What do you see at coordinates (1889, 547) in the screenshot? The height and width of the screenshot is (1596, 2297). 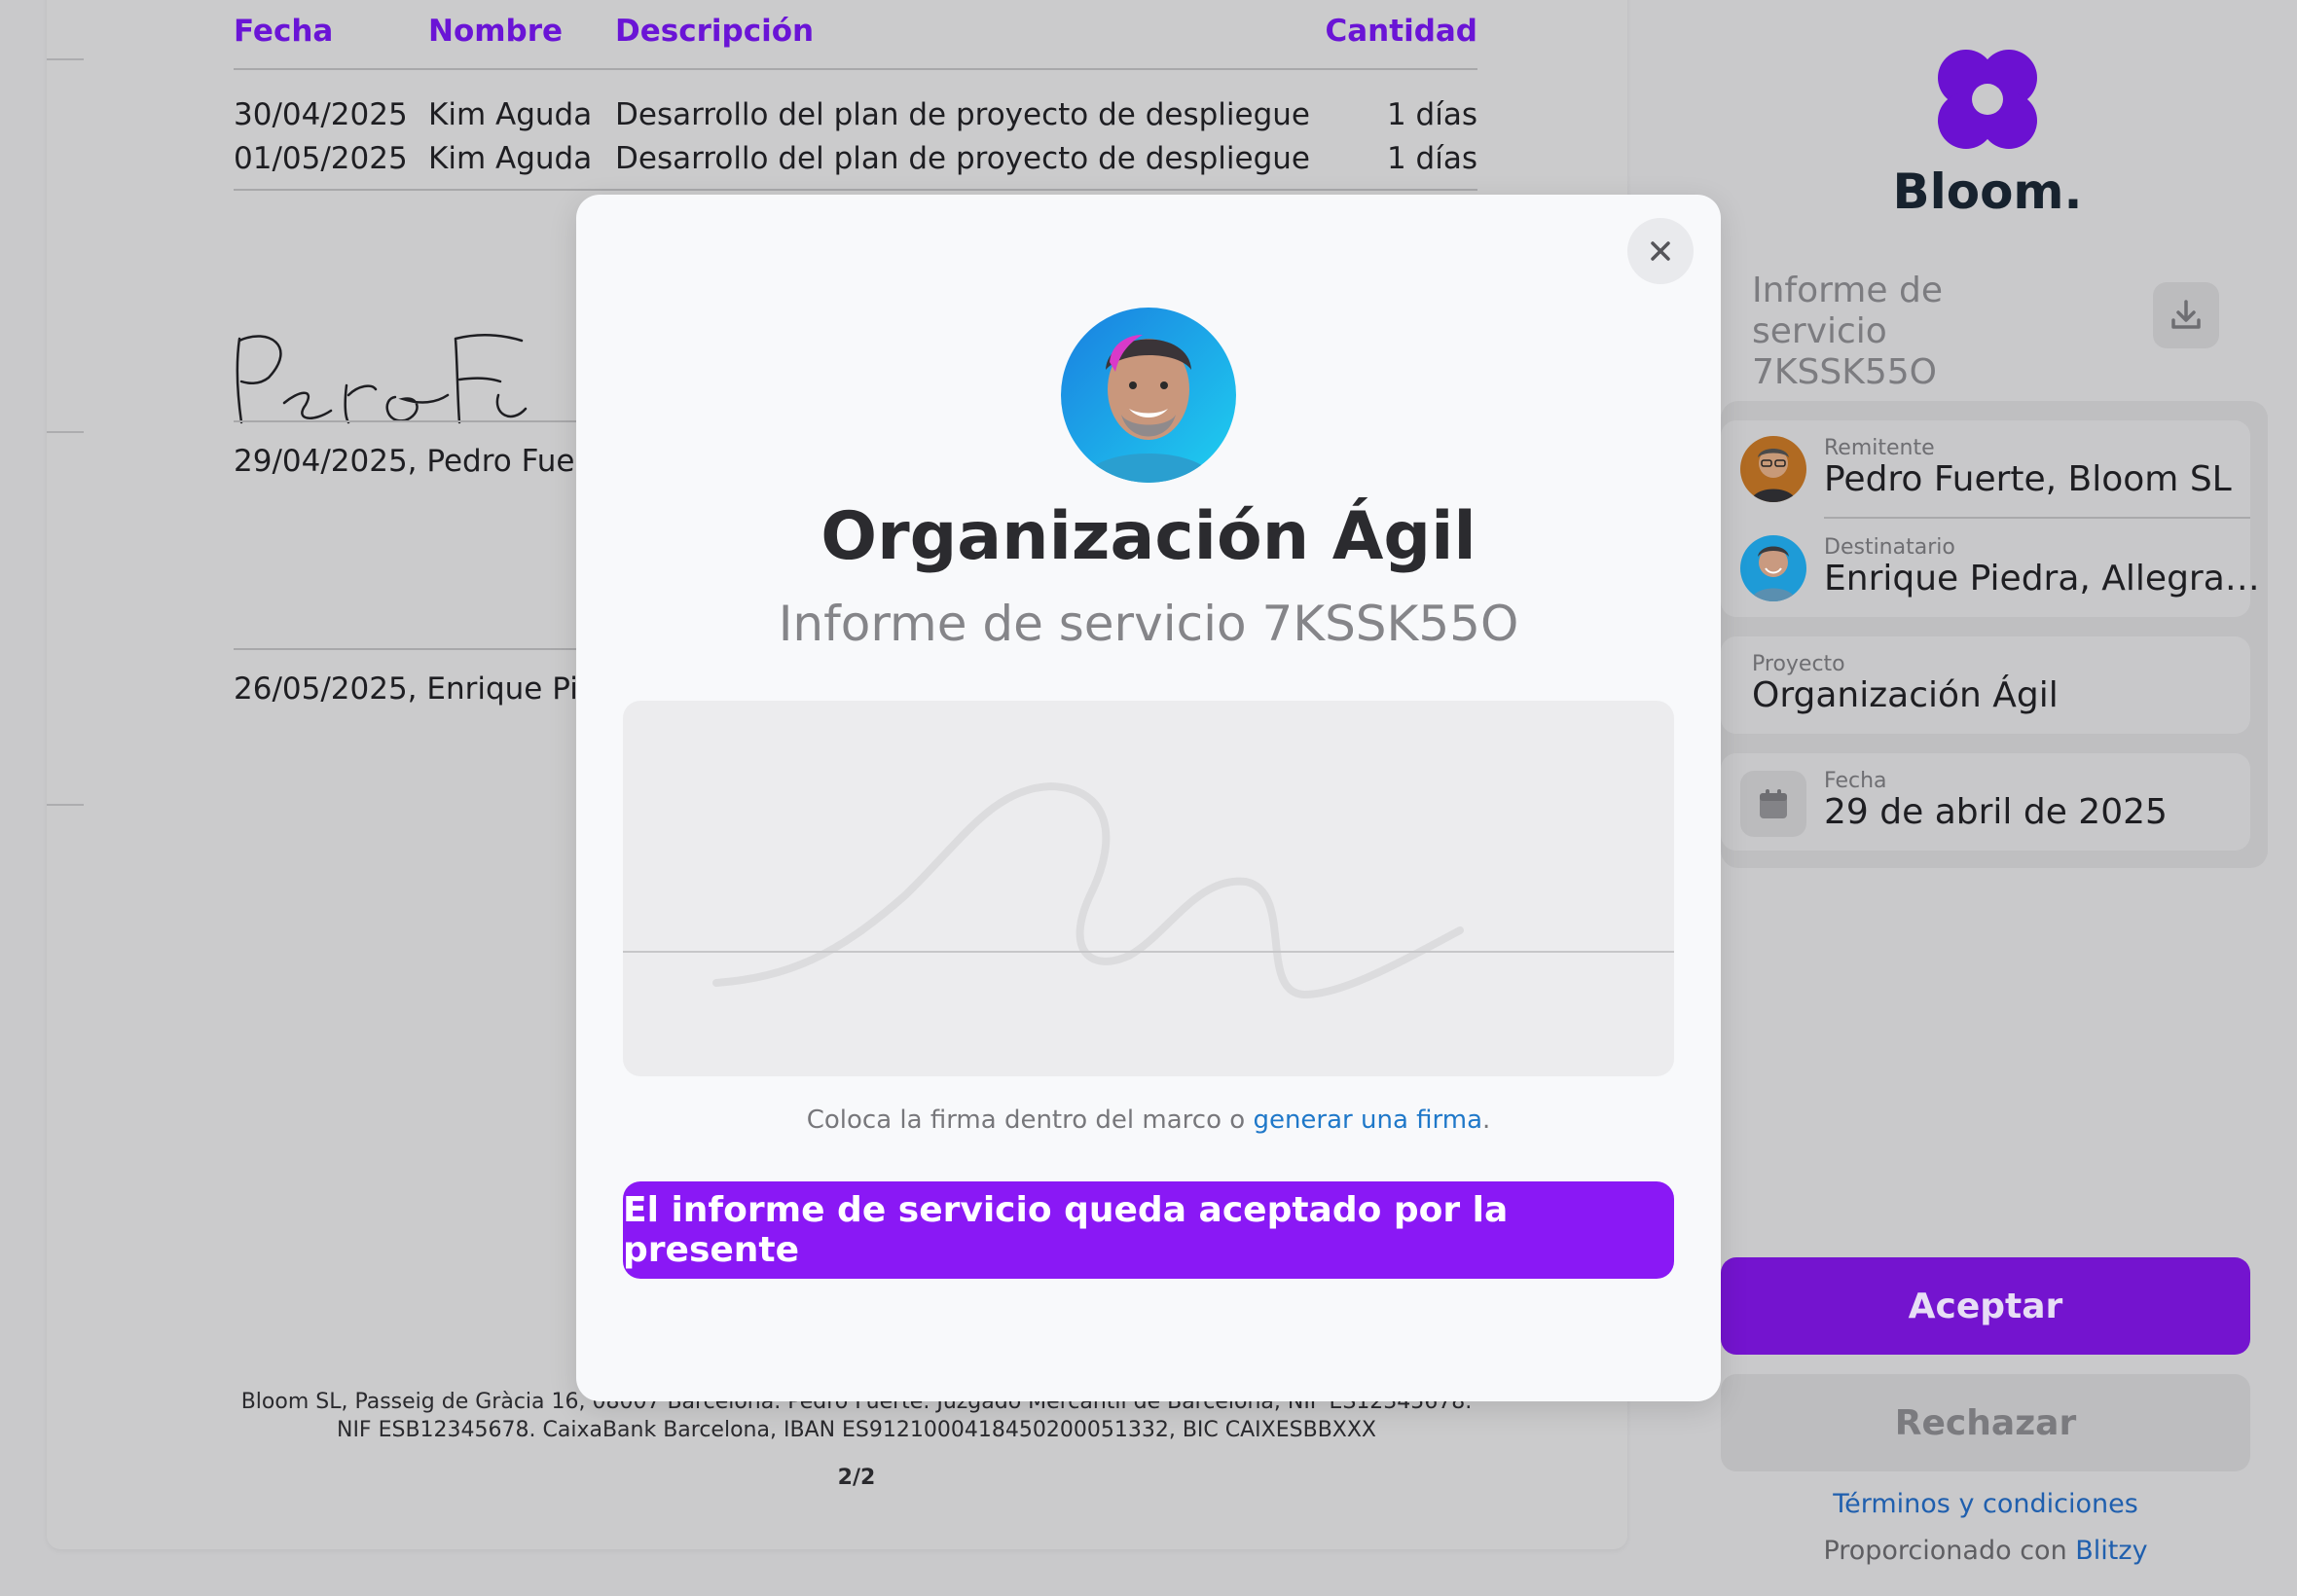 I see `recipient-label: Destinatario` at bounding box center [1889, 547].